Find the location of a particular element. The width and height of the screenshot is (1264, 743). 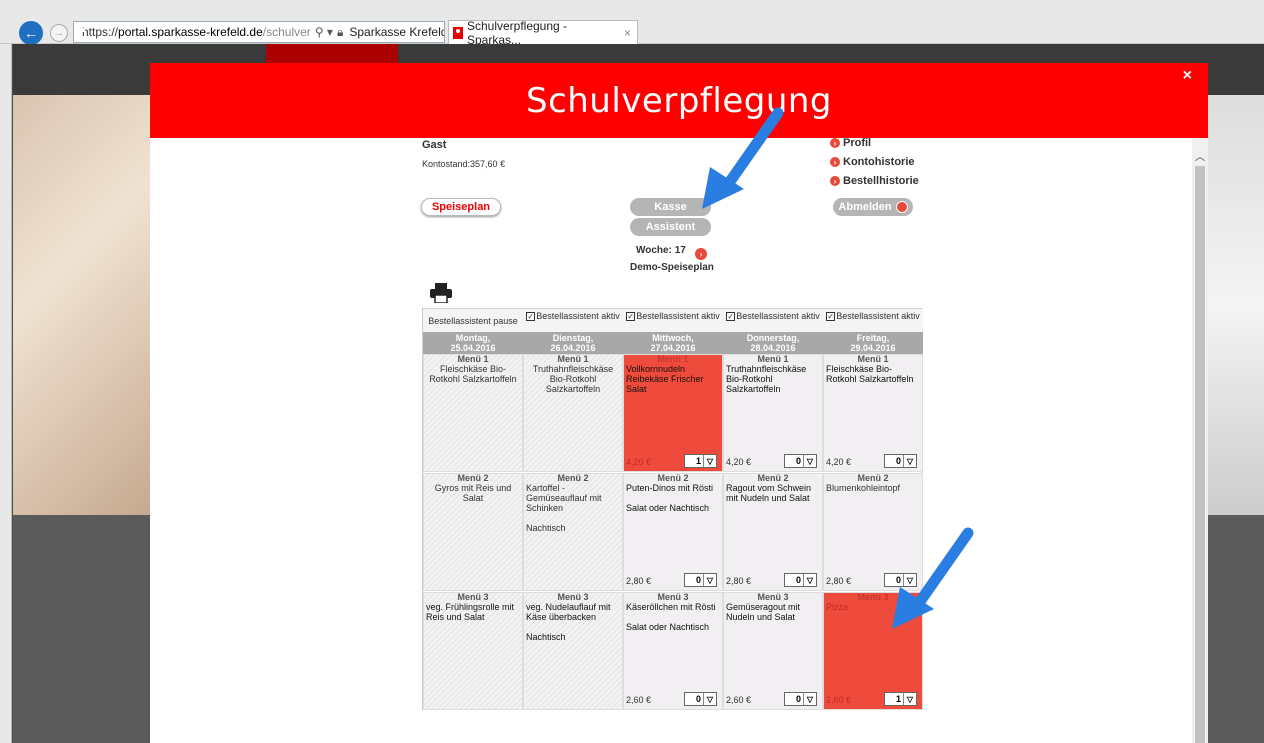

week-next-icon: › is located at coordinates (701, 254).